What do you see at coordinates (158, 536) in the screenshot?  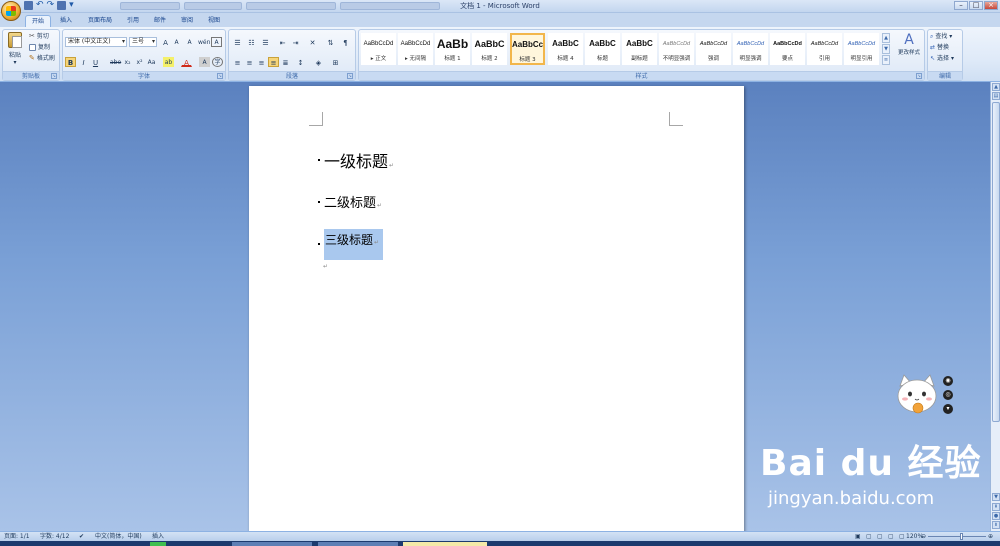 I see `insert-mode-indicator: 插入` at bounding box center [158, 536].